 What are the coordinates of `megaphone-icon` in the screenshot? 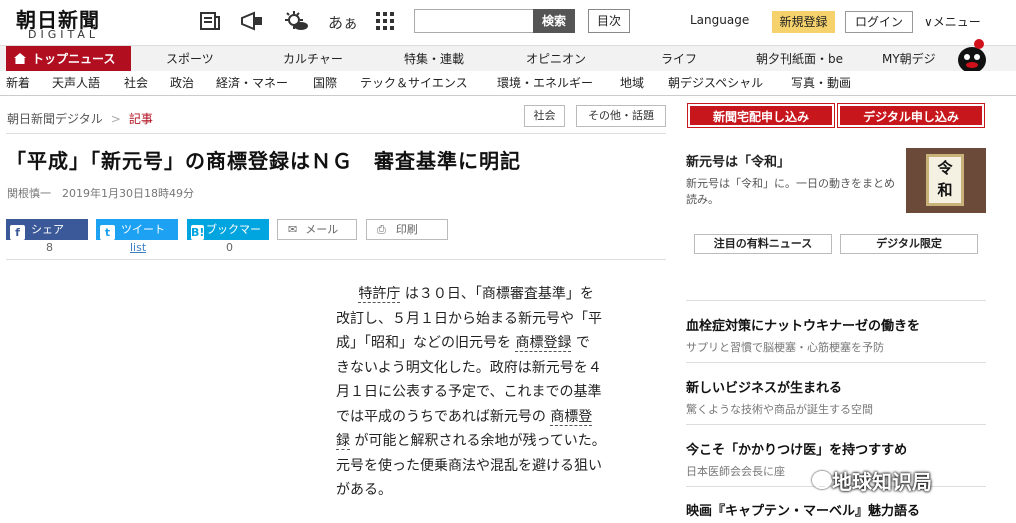 It's located at (252, 21).